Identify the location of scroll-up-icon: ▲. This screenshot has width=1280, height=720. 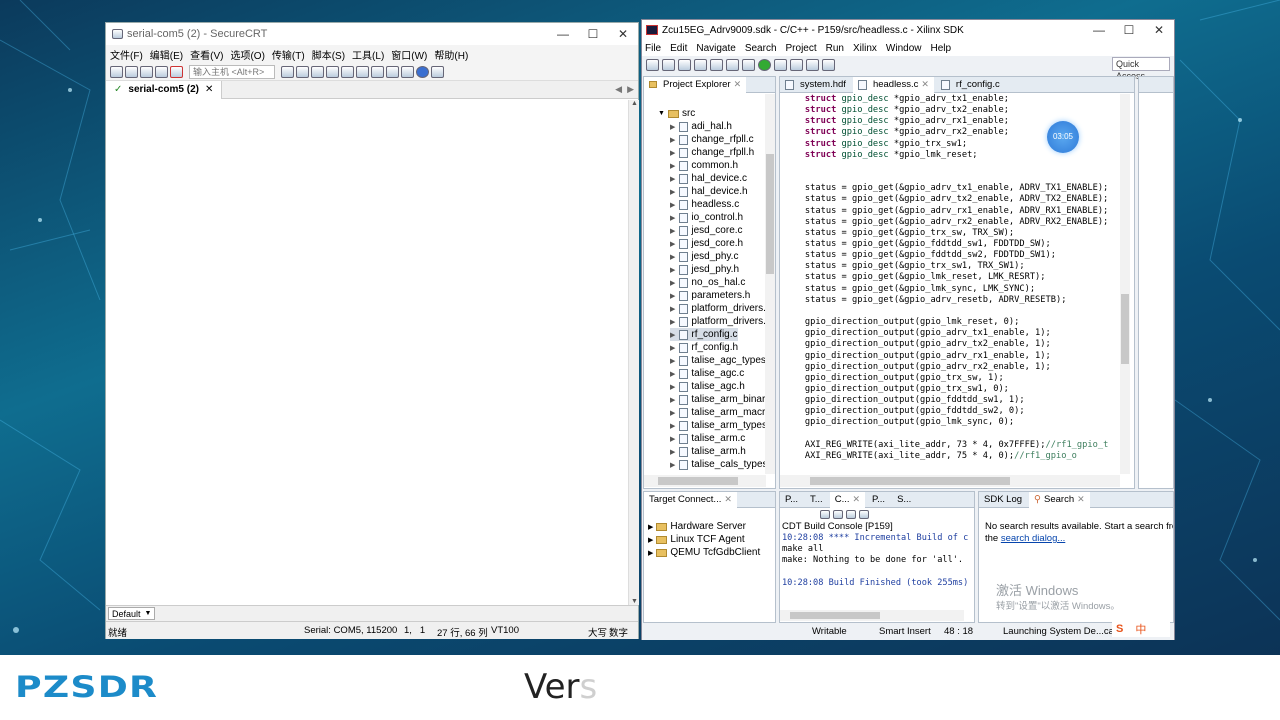
(634, 103).